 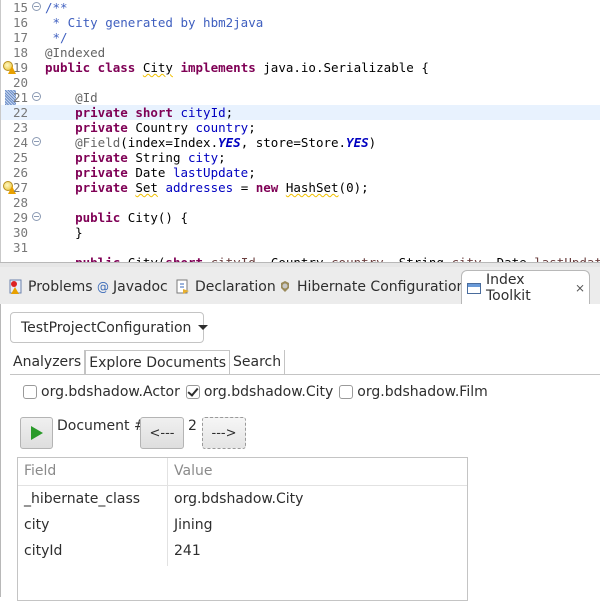 What do you see at coordinates (158, 362) in the screenshot?
I see `tab-explore-documents: Explore Documents` at bounding box center [158, 362].